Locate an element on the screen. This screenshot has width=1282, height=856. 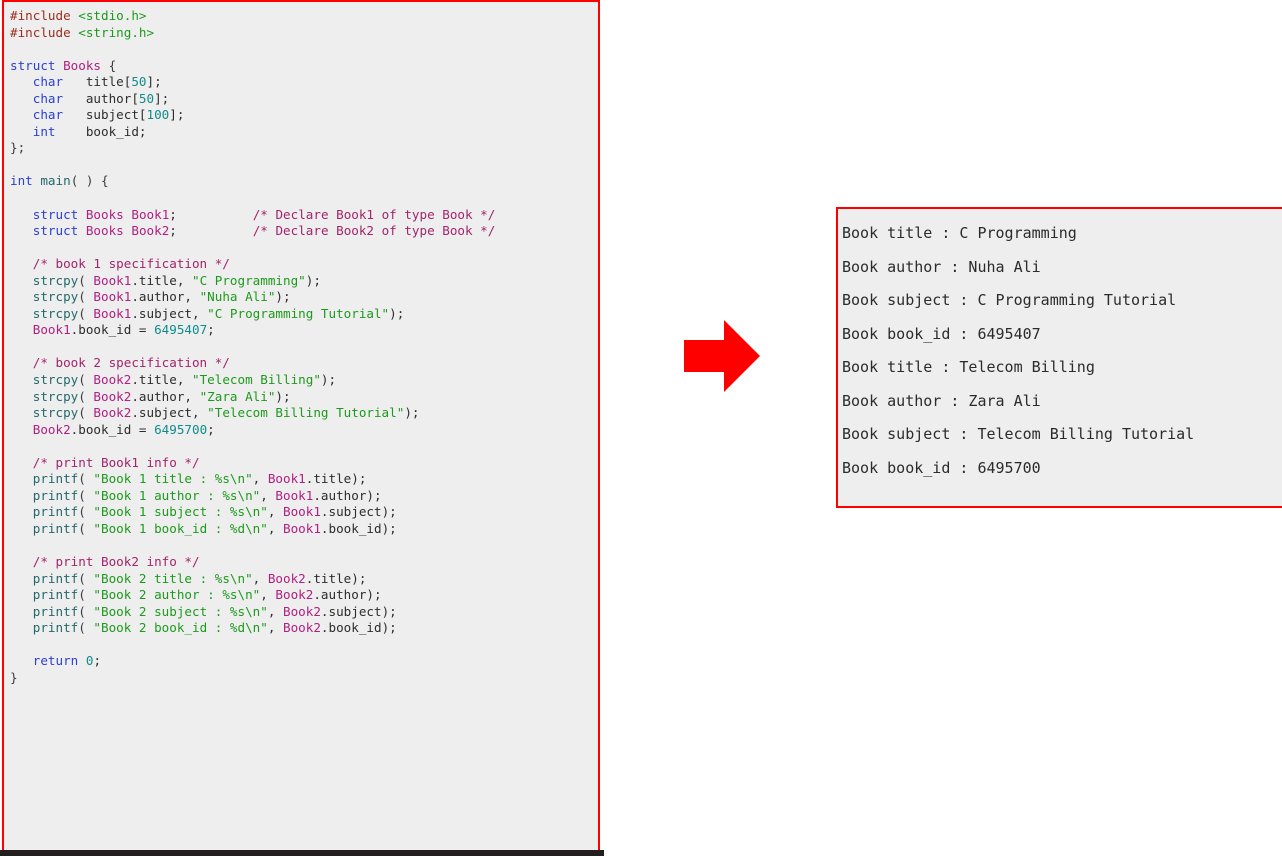
right-arrow-icon is located at coordinates (722, 356).